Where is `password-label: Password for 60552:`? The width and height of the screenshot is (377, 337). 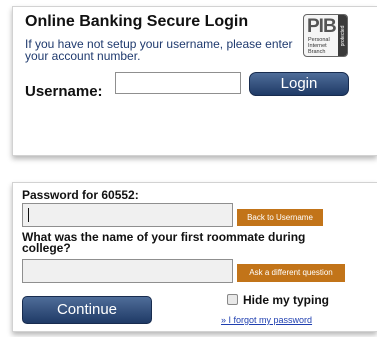
password-label: Password for 60552: is located at coordinates (80, 195).